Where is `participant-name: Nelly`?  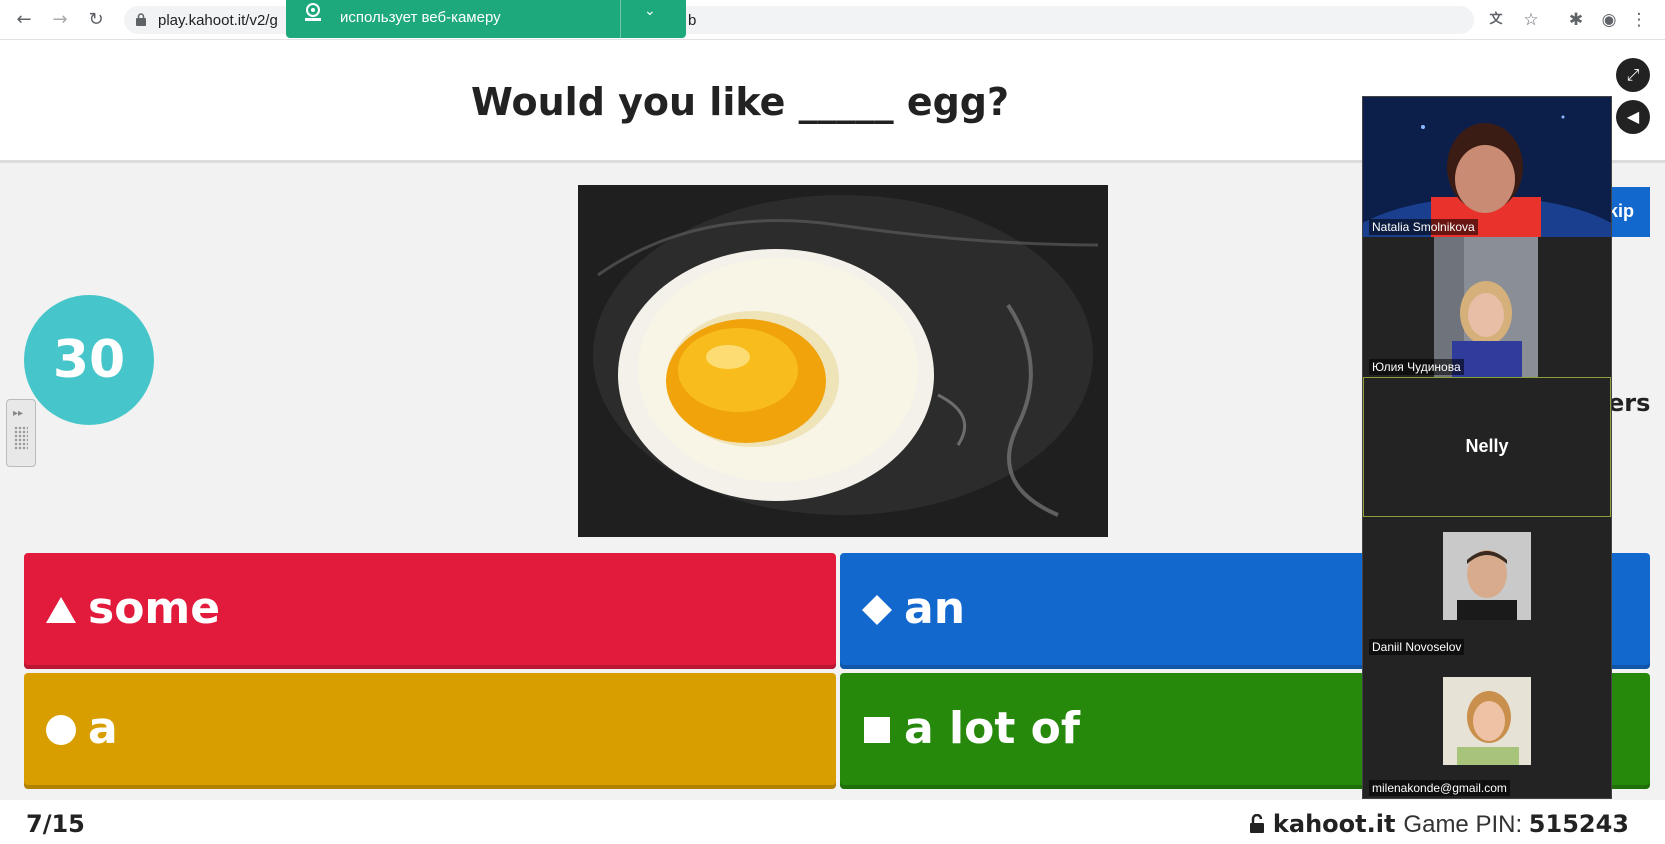 participant-name: Nelly is located at coordinates (1487, 446).